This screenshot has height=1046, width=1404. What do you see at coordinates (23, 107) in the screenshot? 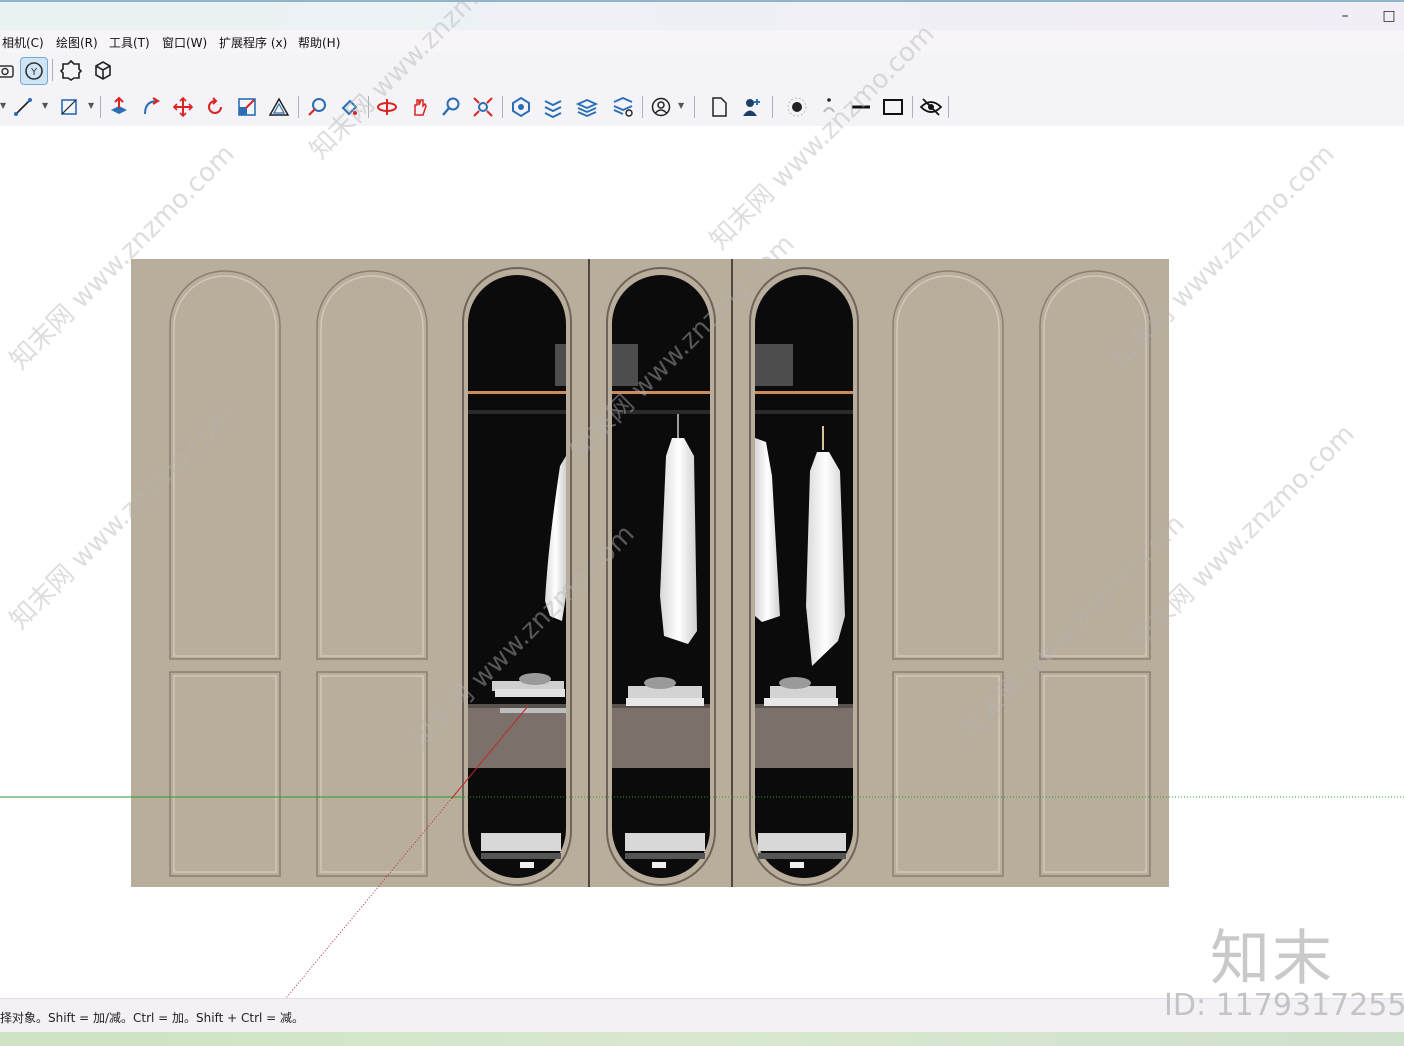
I see `line-tool-icon` at bounding box center [23, 107].